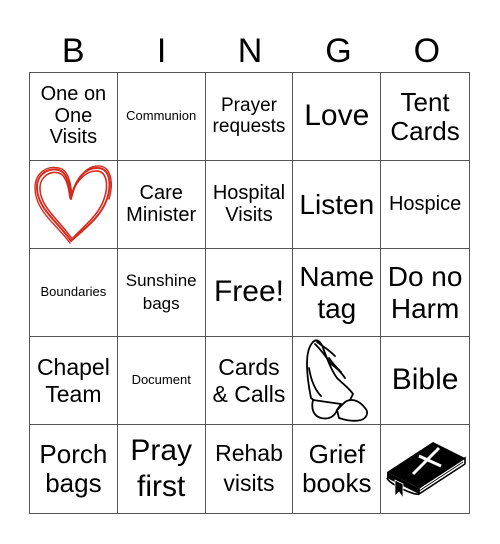  I want to click on bingo-cell: Hospice, so click(425, 205).